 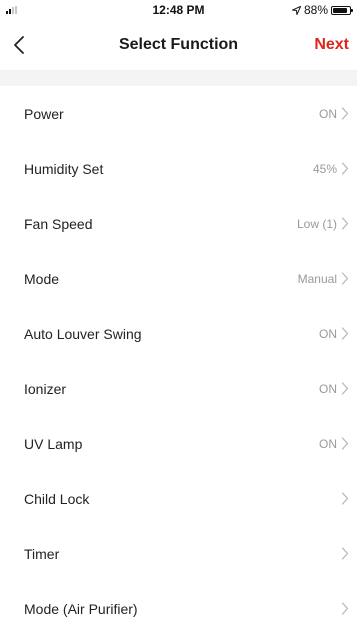 What do you see at coordinates (317, 278) in the screenshot?
I see `function-value: Manual` at bounding box center [317, 278].